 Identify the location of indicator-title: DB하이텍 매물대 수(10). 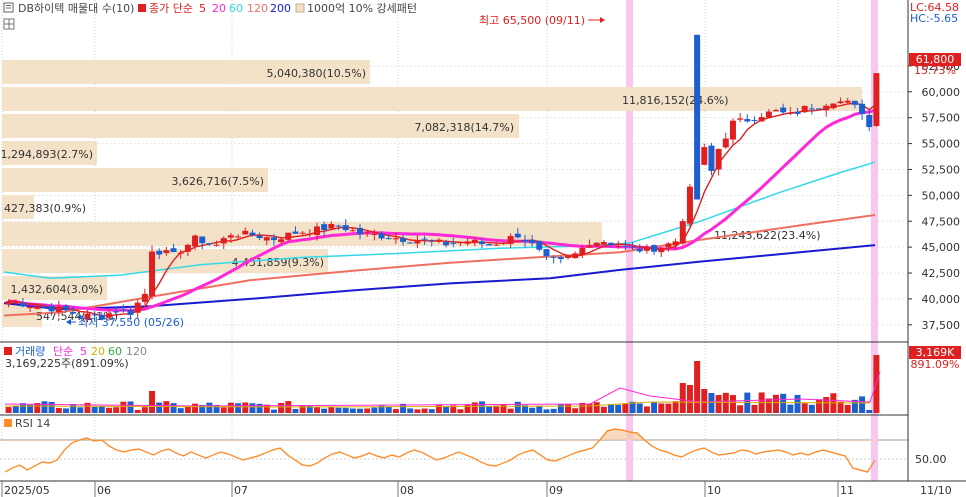
(76, 8).